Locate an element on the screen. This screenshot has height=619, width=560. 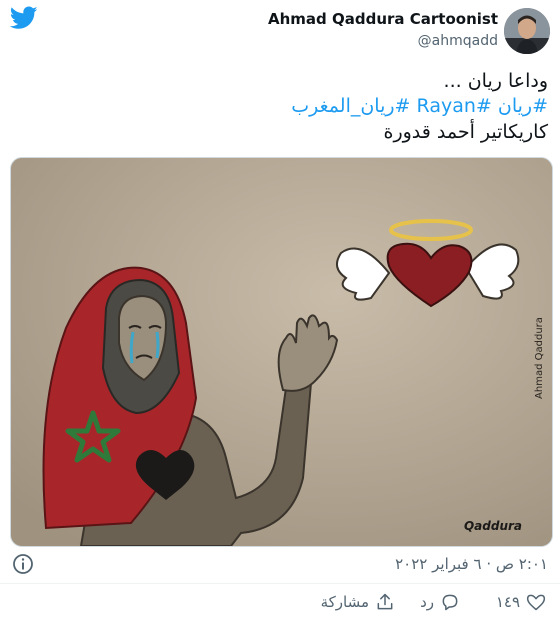
reply-bubble-icon is located at coordinates (450, 602).